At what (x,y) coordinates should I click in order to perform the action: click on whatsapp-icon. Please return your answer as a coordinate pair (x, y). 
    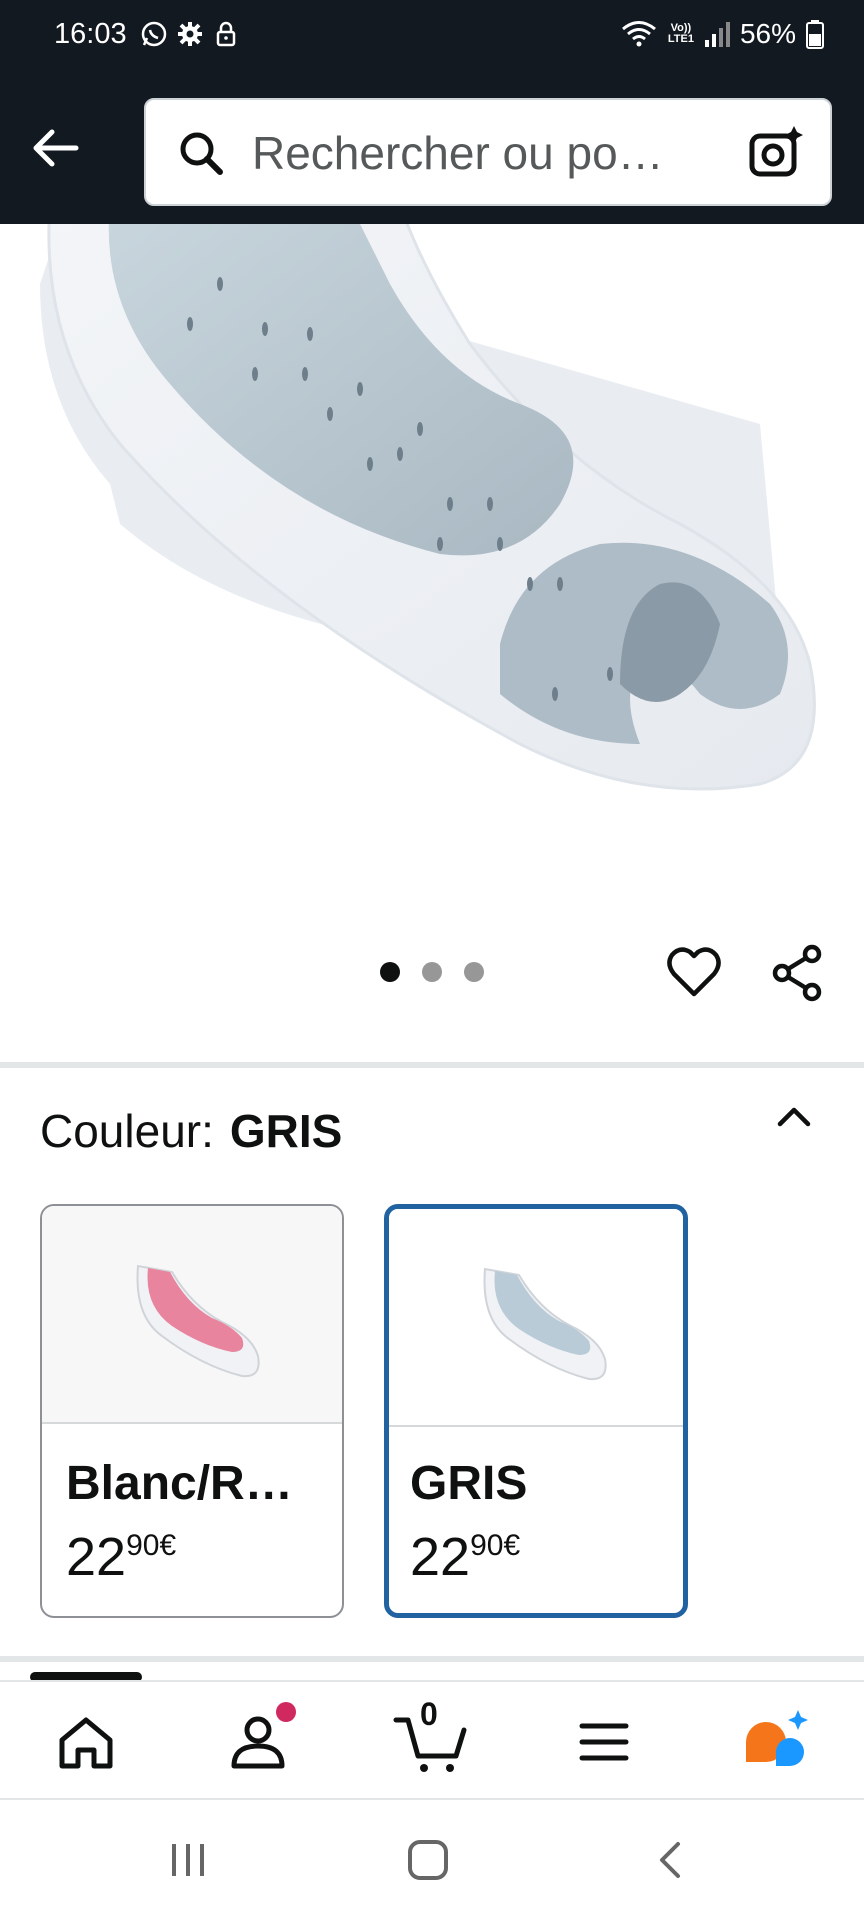
    Looking at the image, I should click on (154, 34).